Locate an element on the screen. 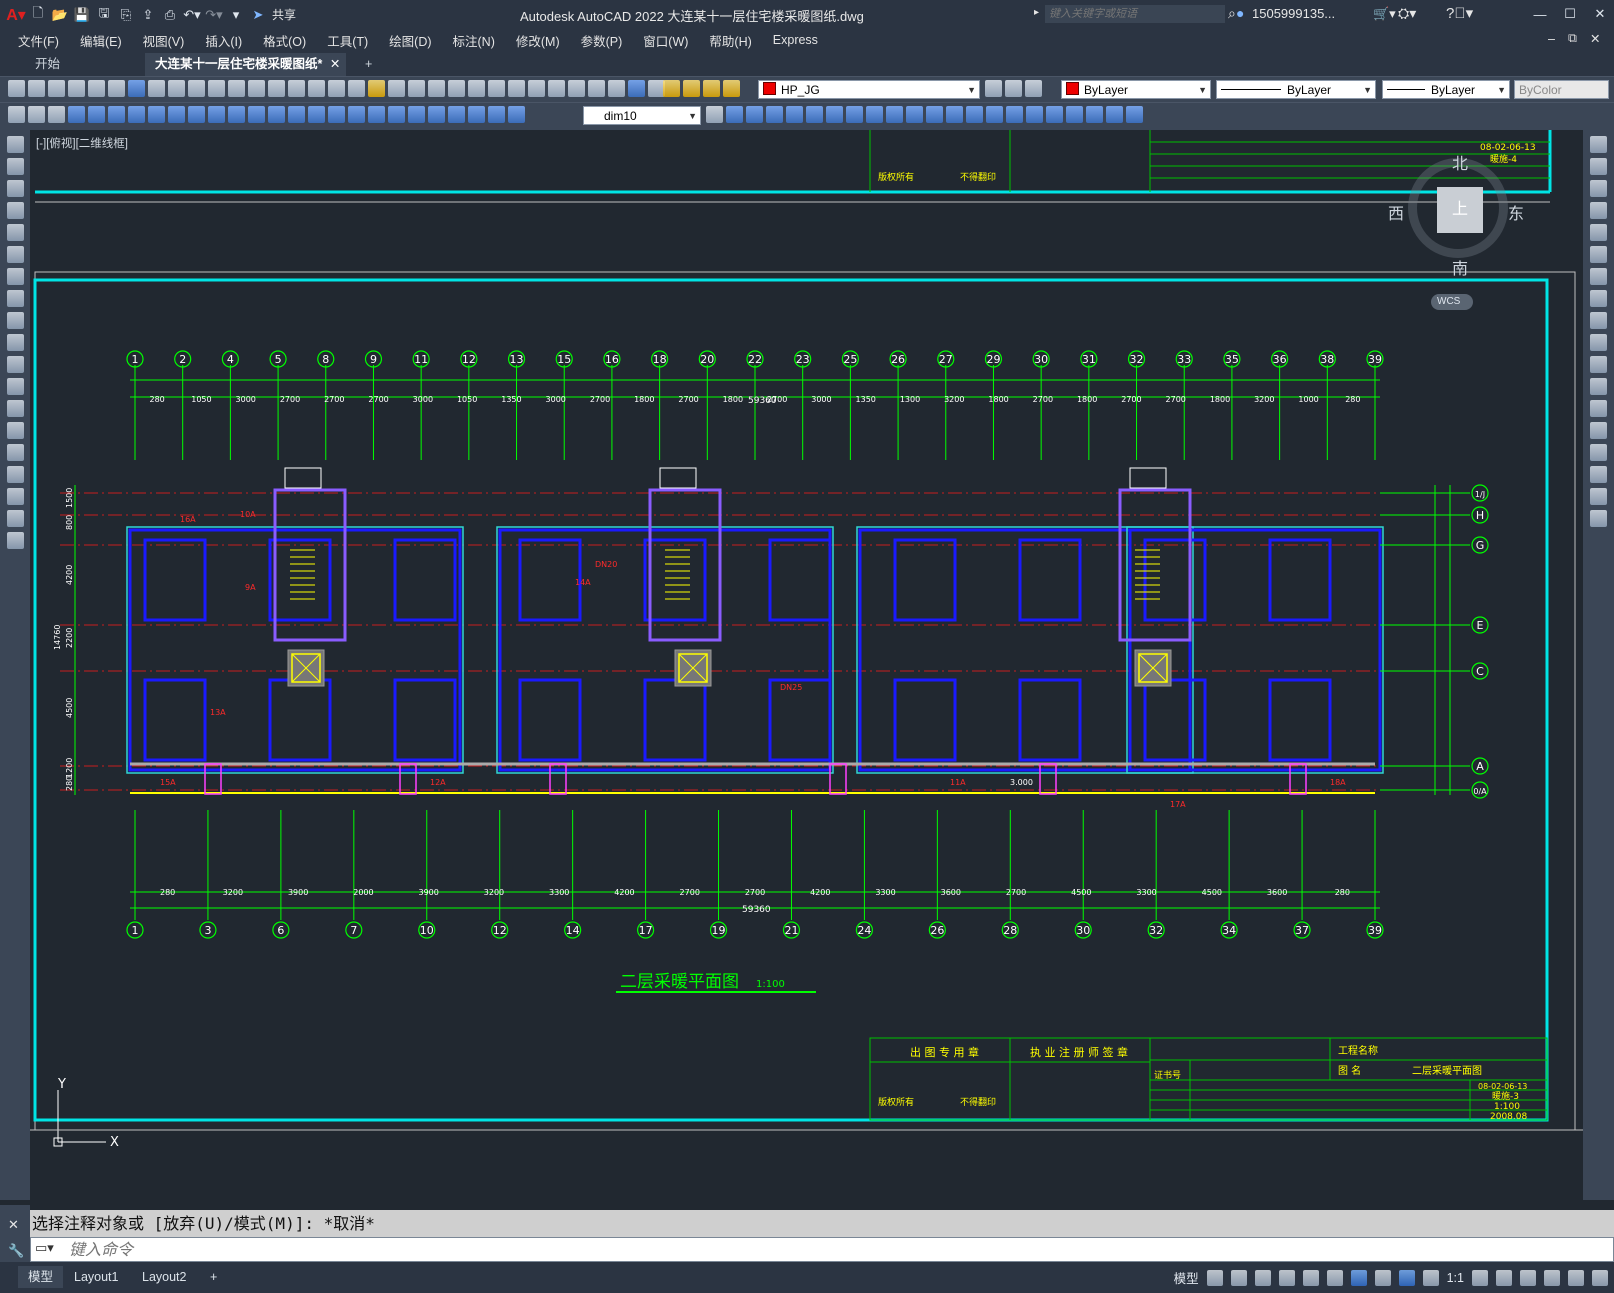 The height and width of the screenshot is (1293, 1614). tab-model: 模型 is located at coordinates (41, 1277).